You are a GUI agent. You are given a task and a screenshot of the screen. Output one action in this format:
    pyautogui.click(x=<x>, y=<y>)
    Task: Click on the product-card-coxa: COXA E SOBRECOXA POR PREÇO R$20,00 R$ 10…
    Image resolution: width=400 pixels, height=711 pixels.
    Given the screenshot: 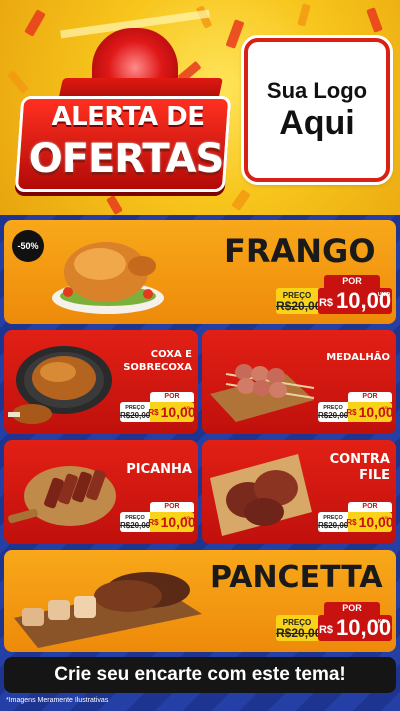 What is the action you would take?
    pyautogui.click(x=101, y=382)
    